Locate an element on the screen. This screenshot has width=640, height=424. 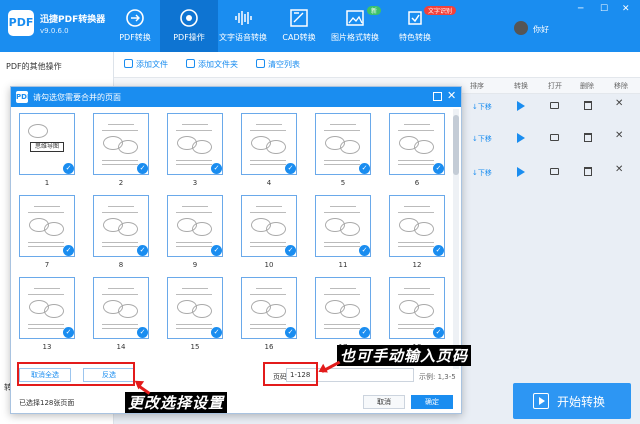
page-number: 5 is located at coordinates (343, 183).